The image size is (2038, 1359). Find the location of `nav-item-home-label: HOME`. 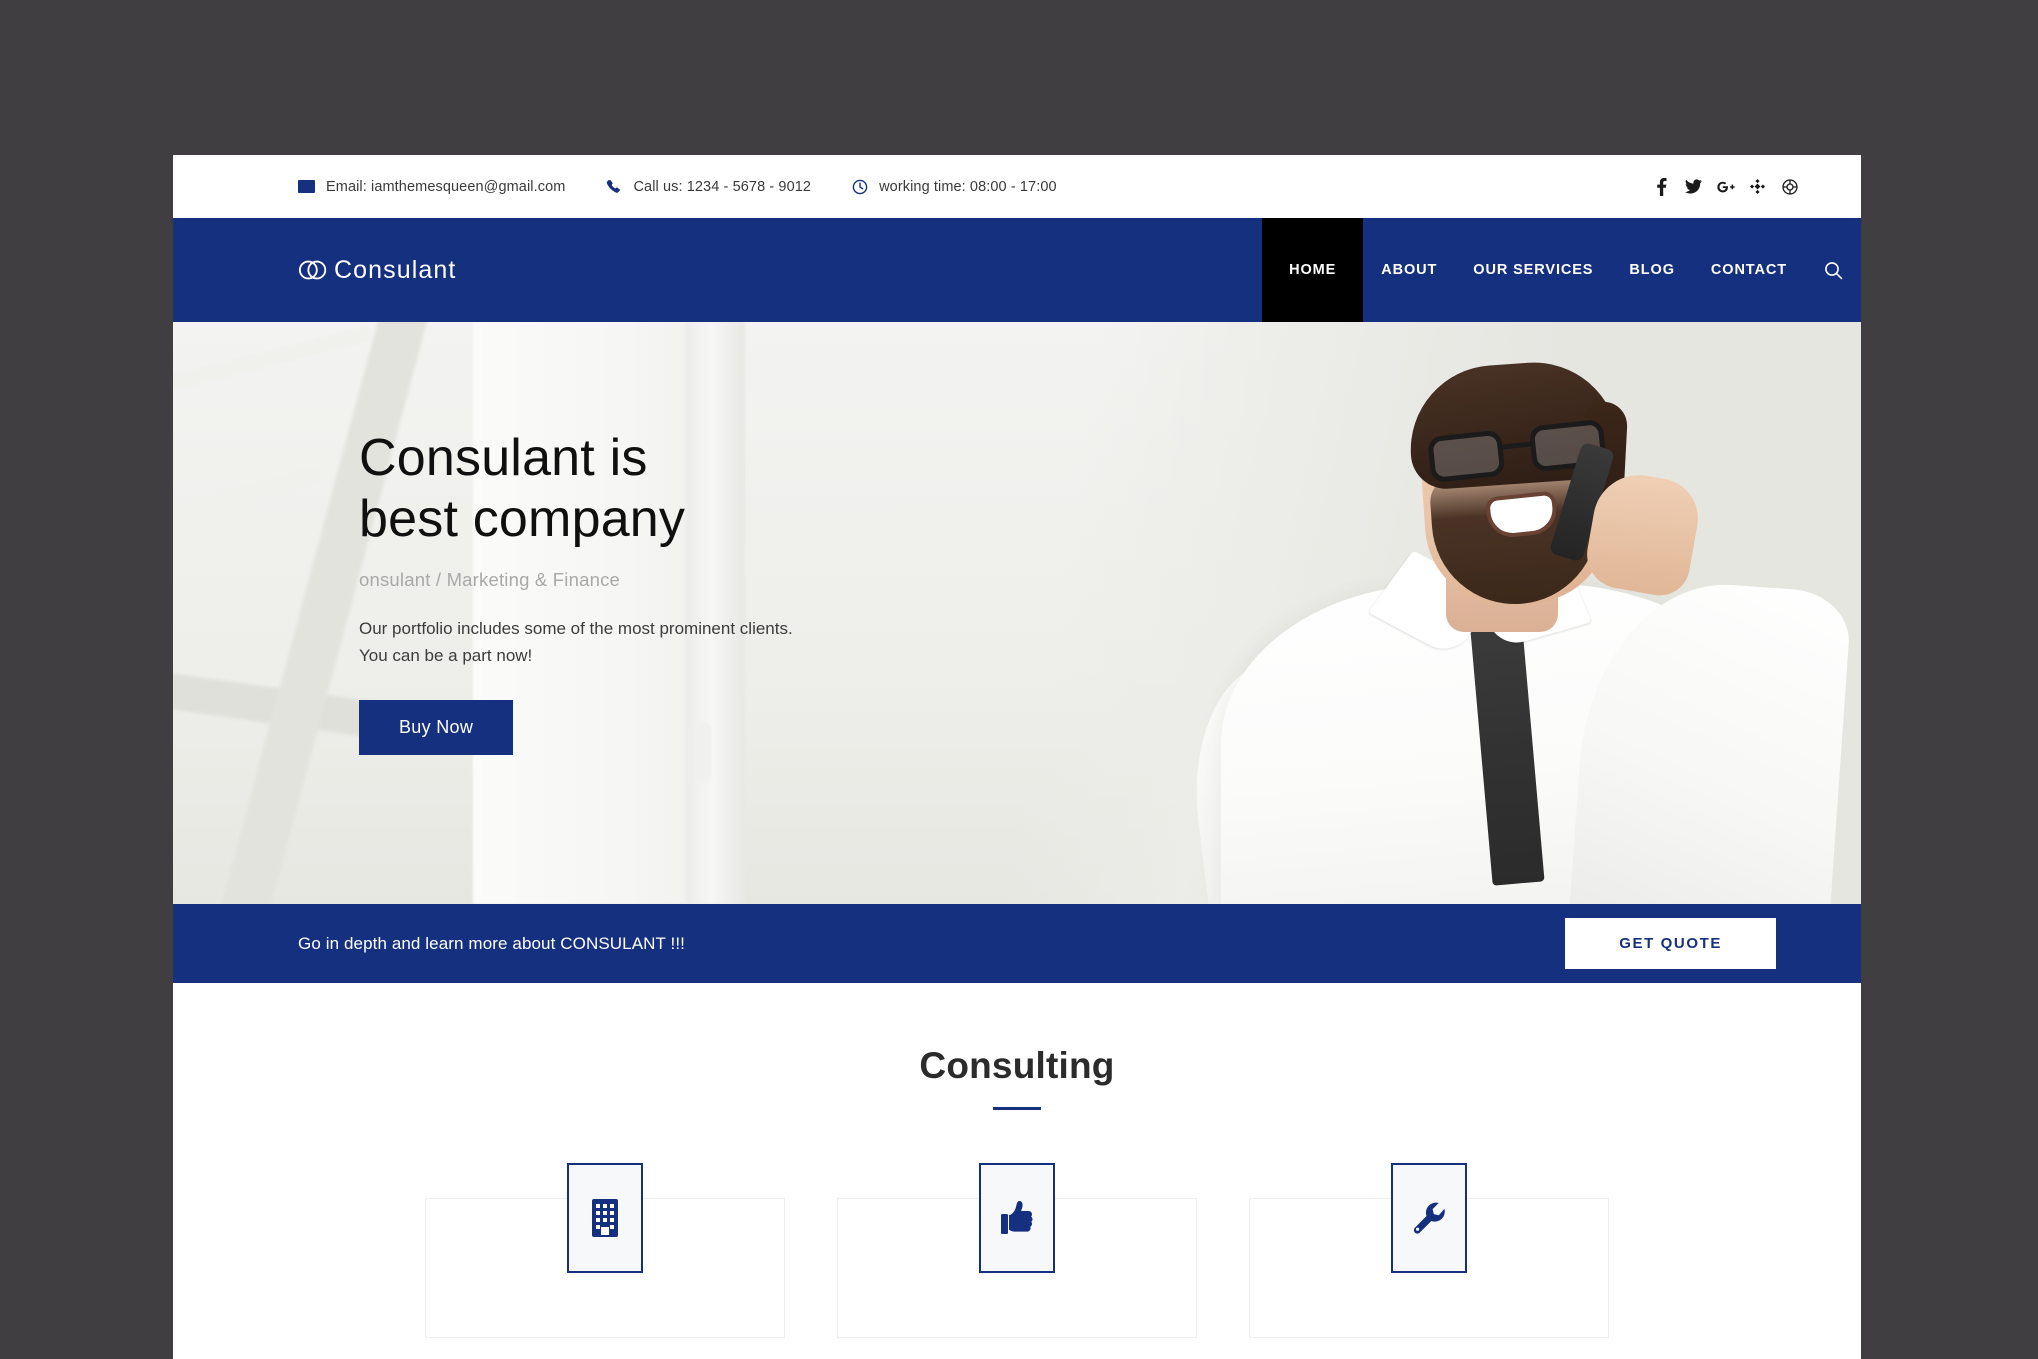

nav-item-home-label: HOME is located at coordinates (1313, 270).